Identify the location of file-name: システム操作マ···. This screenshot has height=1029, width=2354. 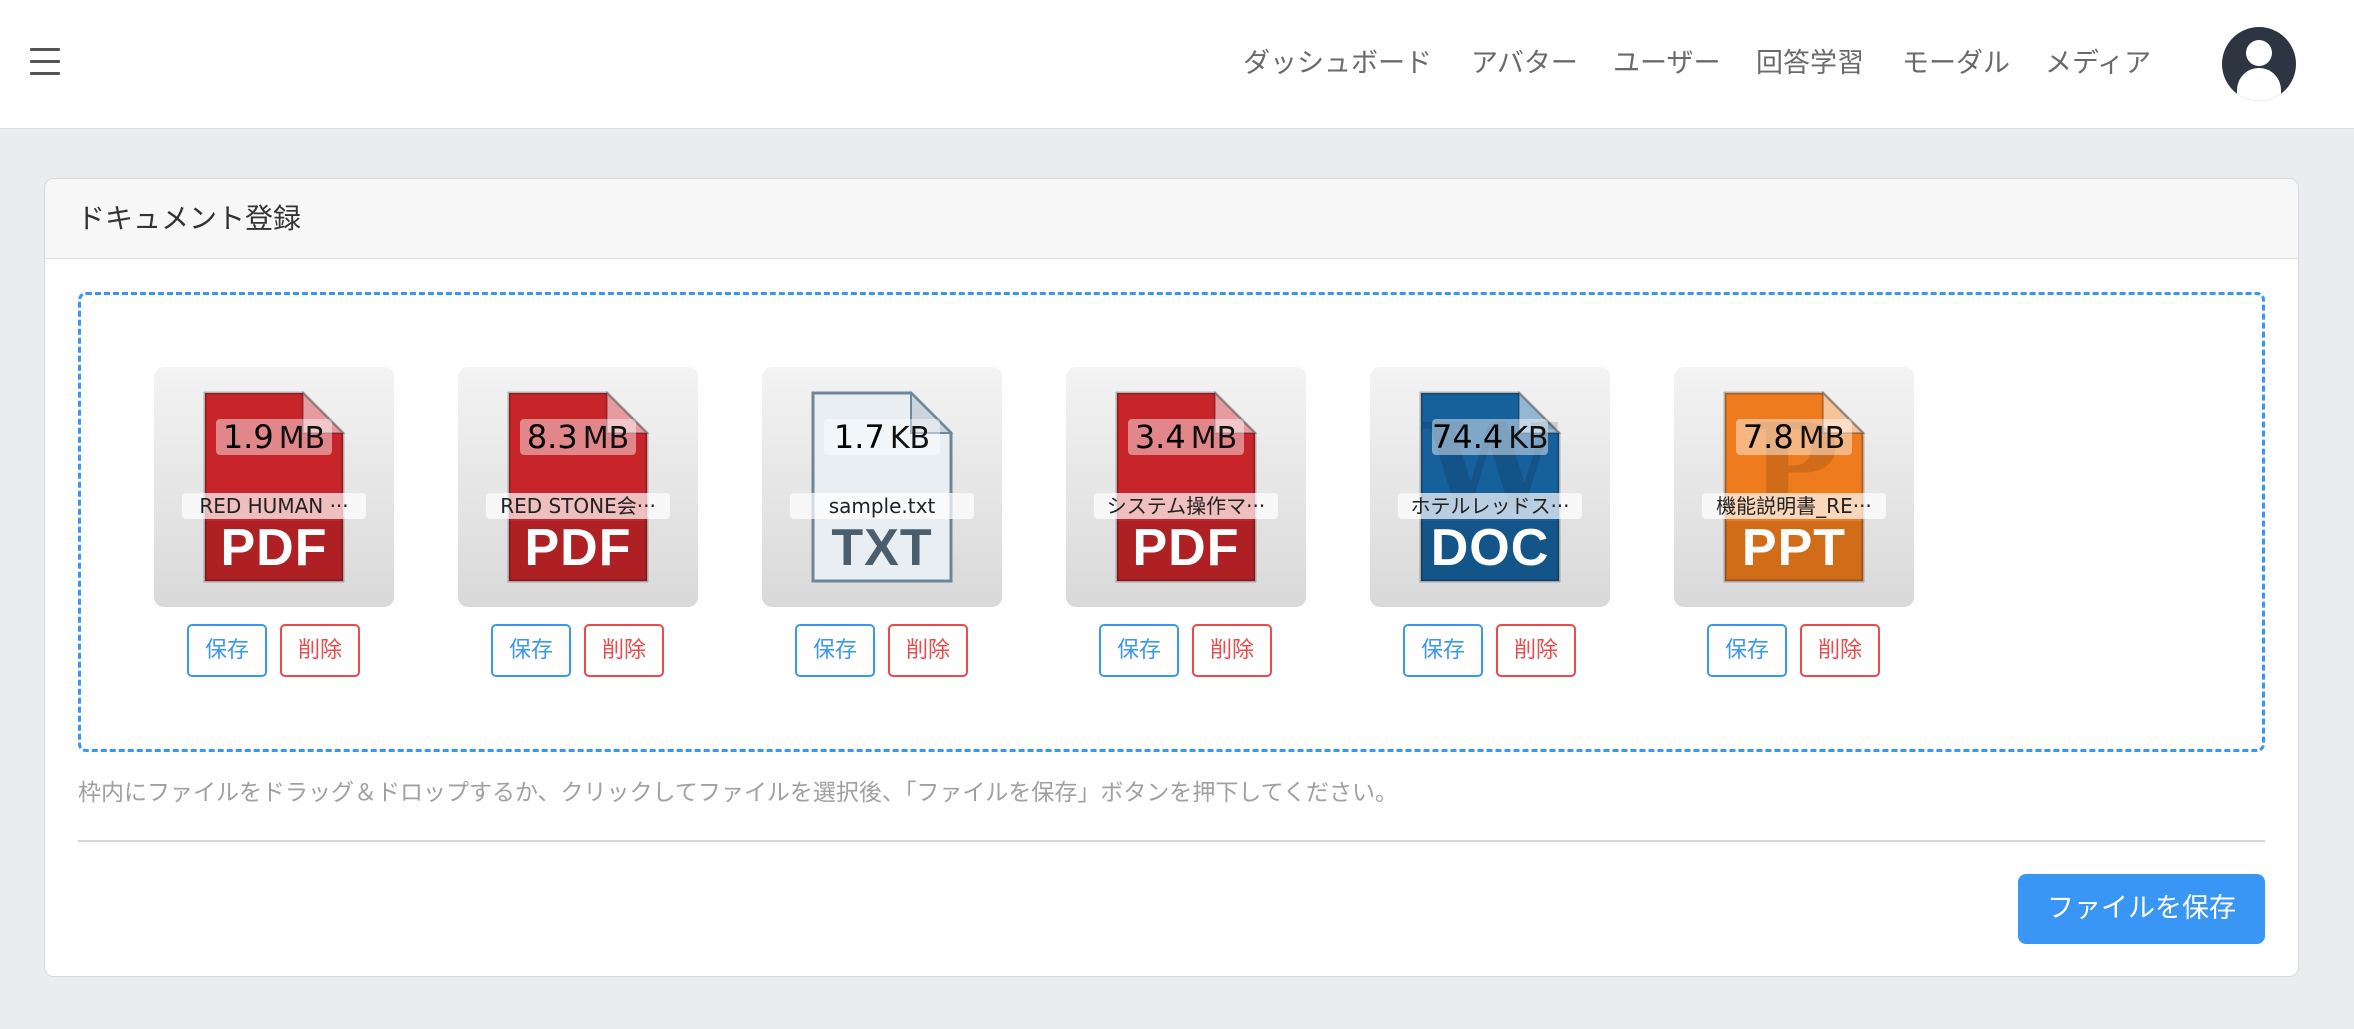
(1186, 506).